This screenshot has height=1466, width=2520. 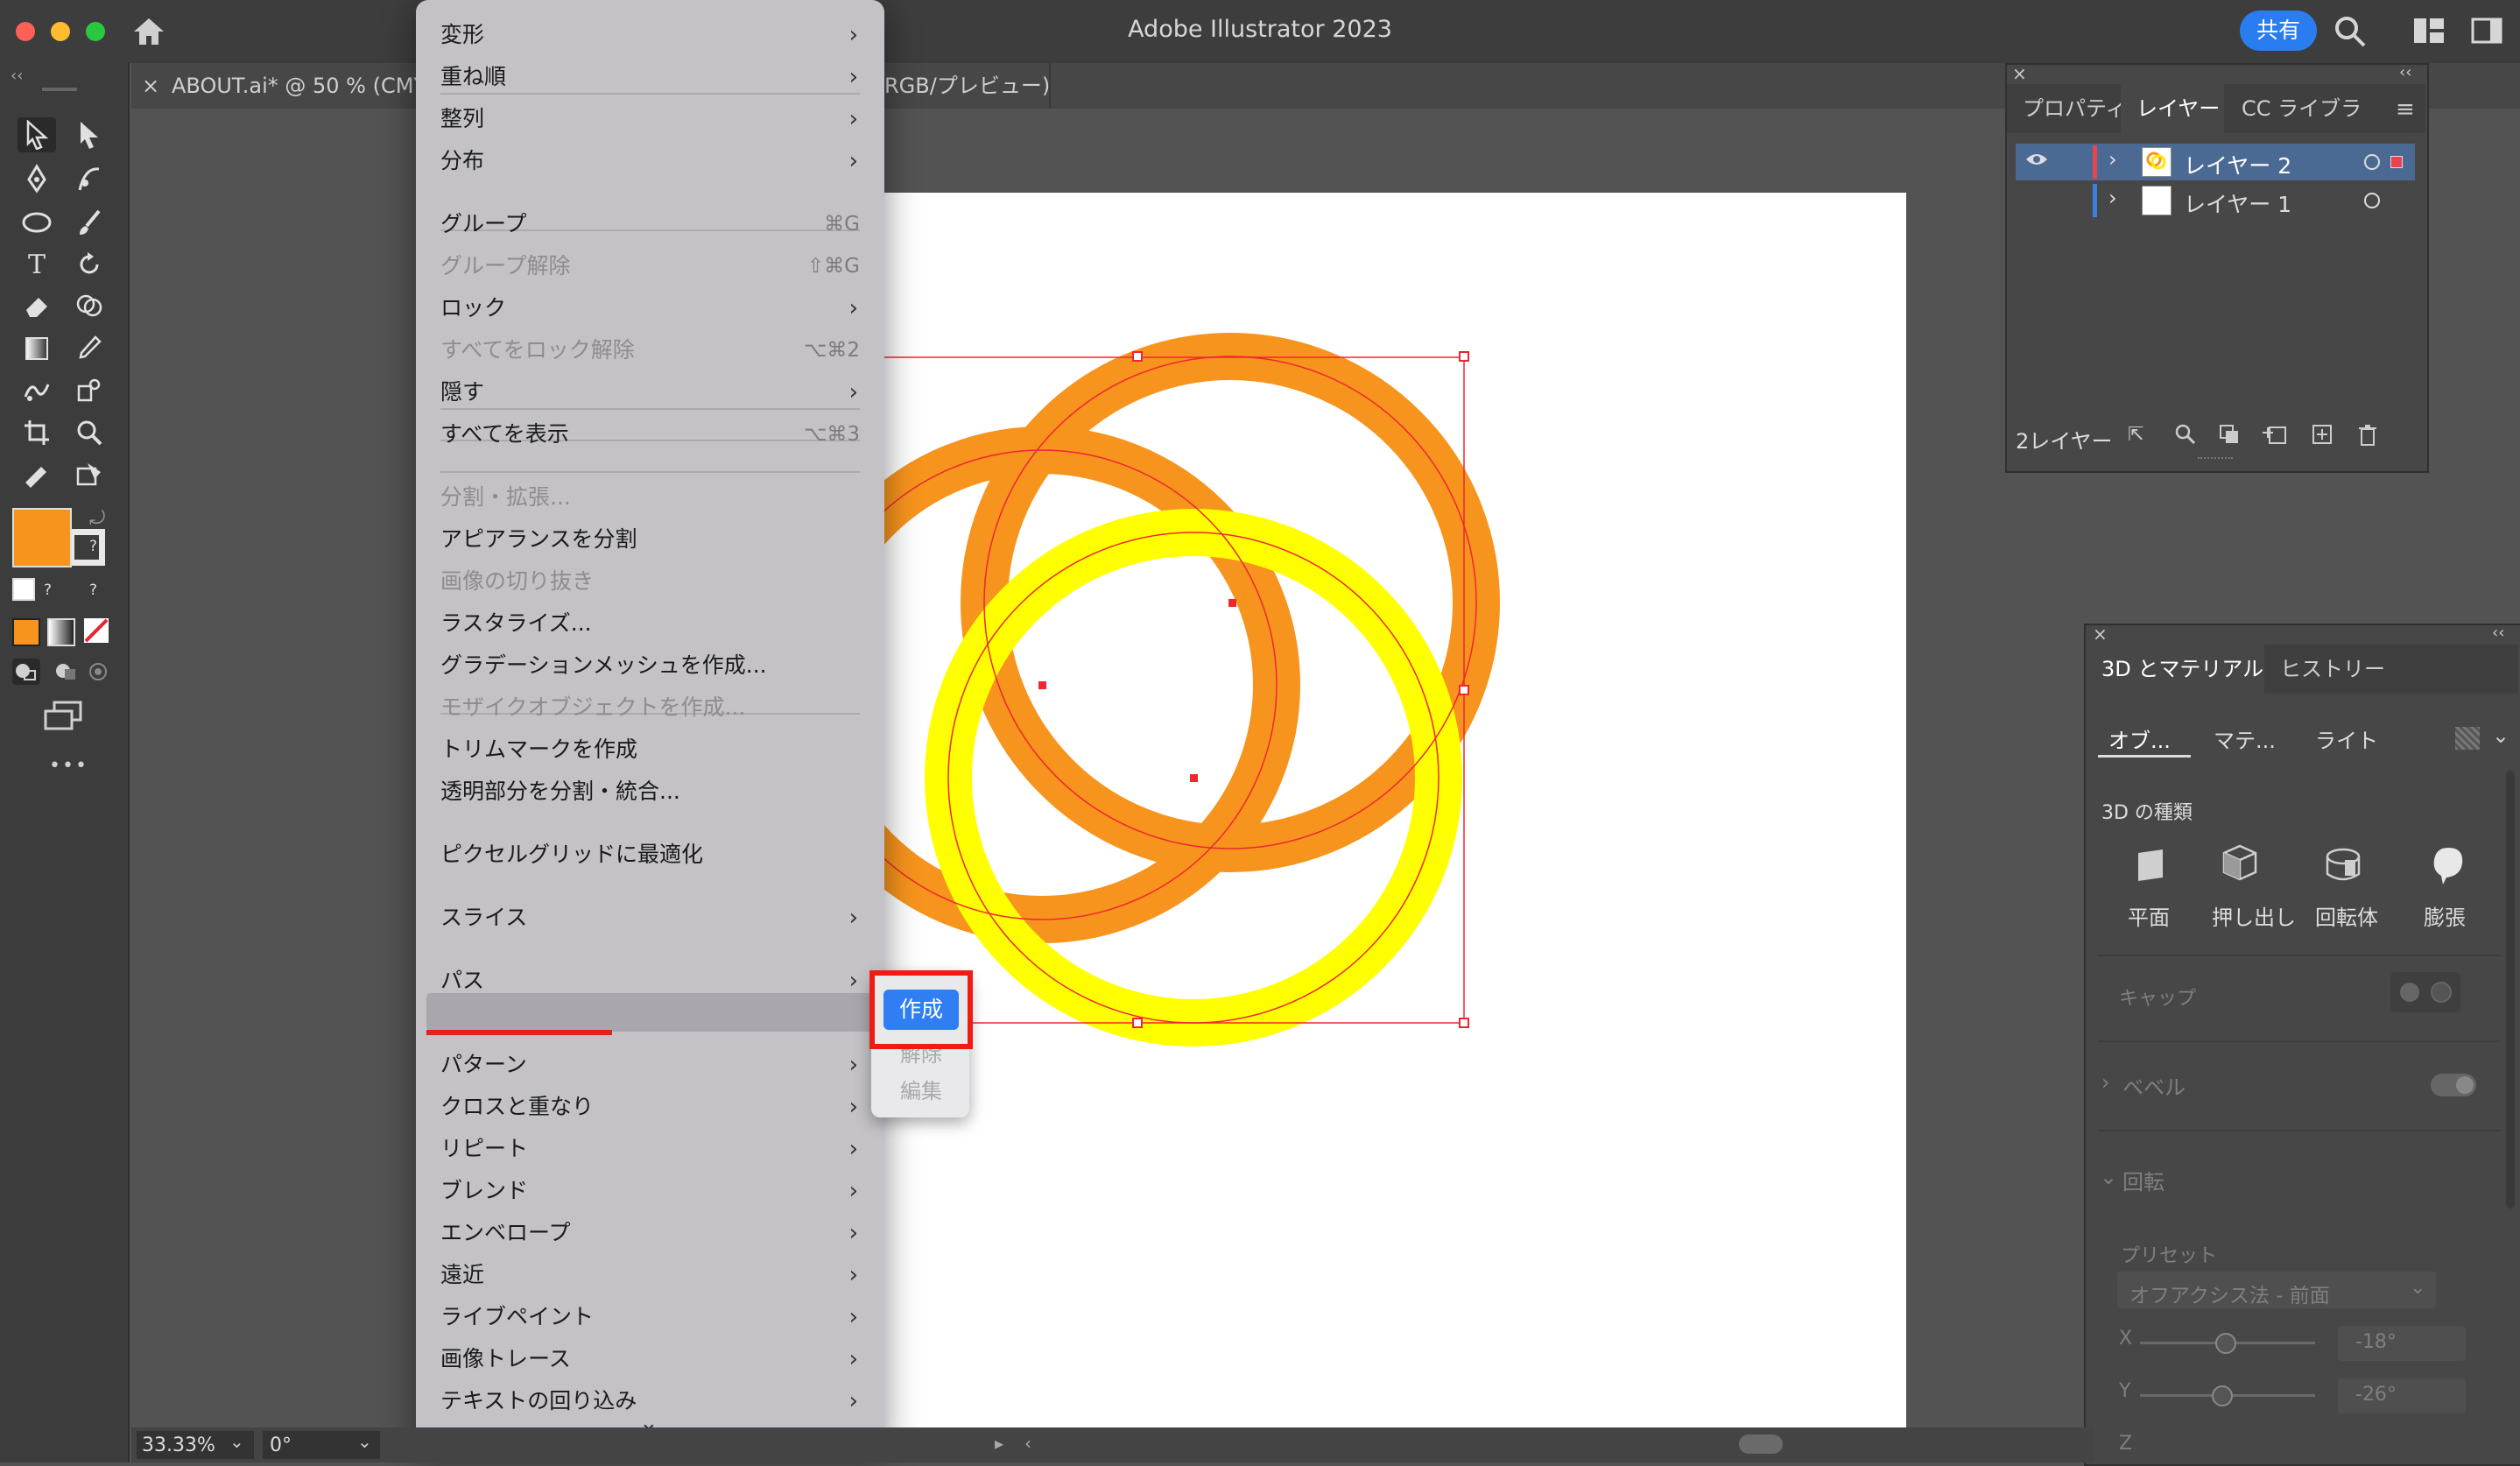 I want to click on menu-item: リピート ›, so click(x=650, y=1149).